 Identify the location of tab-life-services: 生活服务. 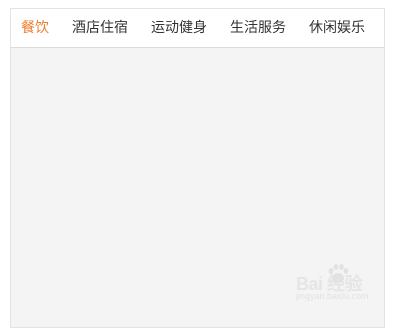
(258, 28).